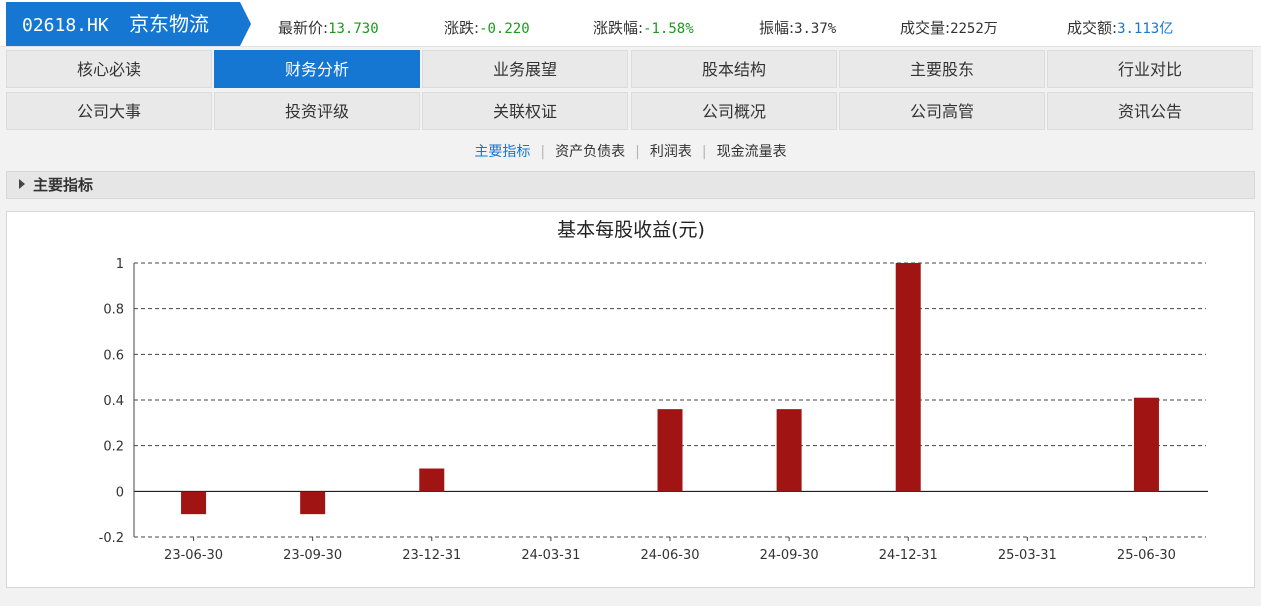 This screenshot has width=1261, height=606. Describe the element at coordinates (734, 111) in the screenshot. I see `tab-company-profile: 公司概况` at that location.